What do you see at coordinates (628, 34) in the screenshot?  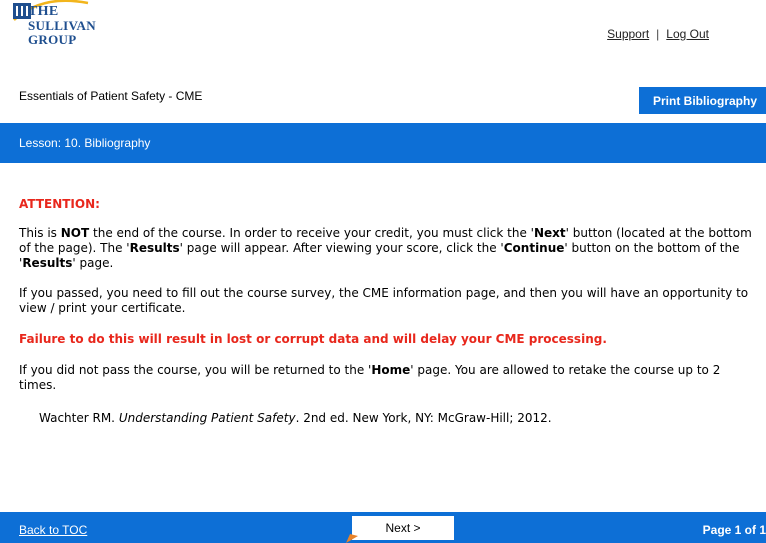 I see `support-link: Support` at bounding box center [628, 34].